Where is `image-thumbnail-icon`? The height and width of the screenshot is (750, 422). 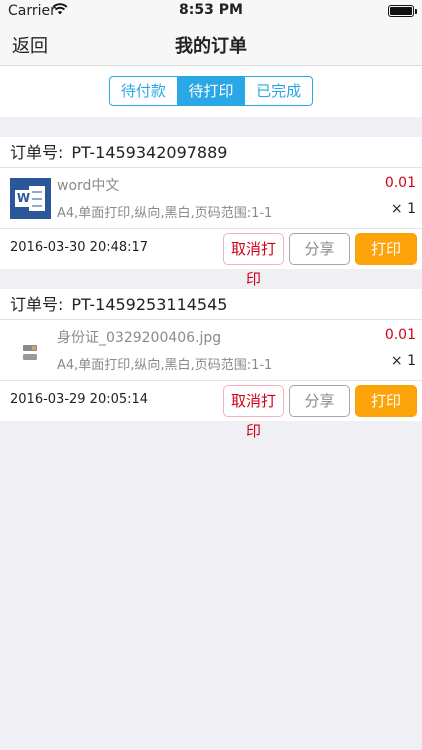 image-thumbnail-icon is located at coordinates (30, 350).